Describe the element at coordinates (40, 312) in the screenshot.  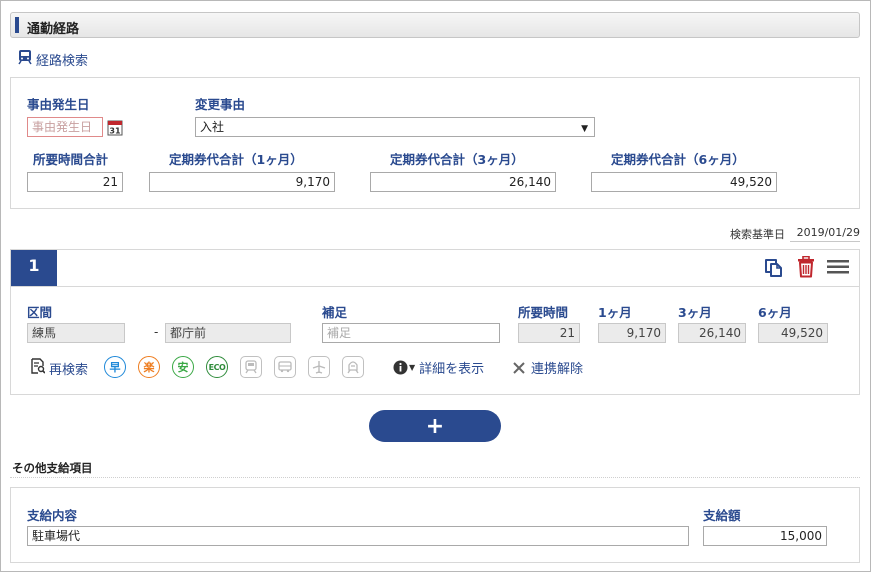
I see `route-section-label: 区間` at that location.